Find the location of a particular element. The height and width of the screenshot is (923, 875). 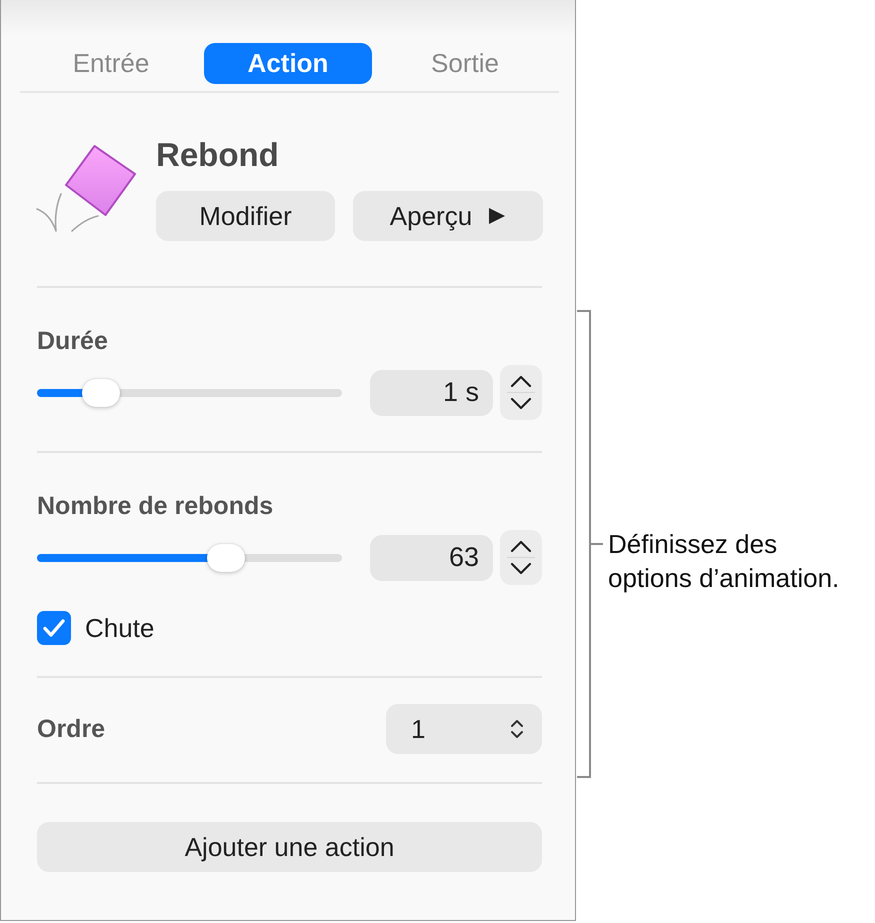

preview-button: Aperçu is located at coordinates (448, 216).